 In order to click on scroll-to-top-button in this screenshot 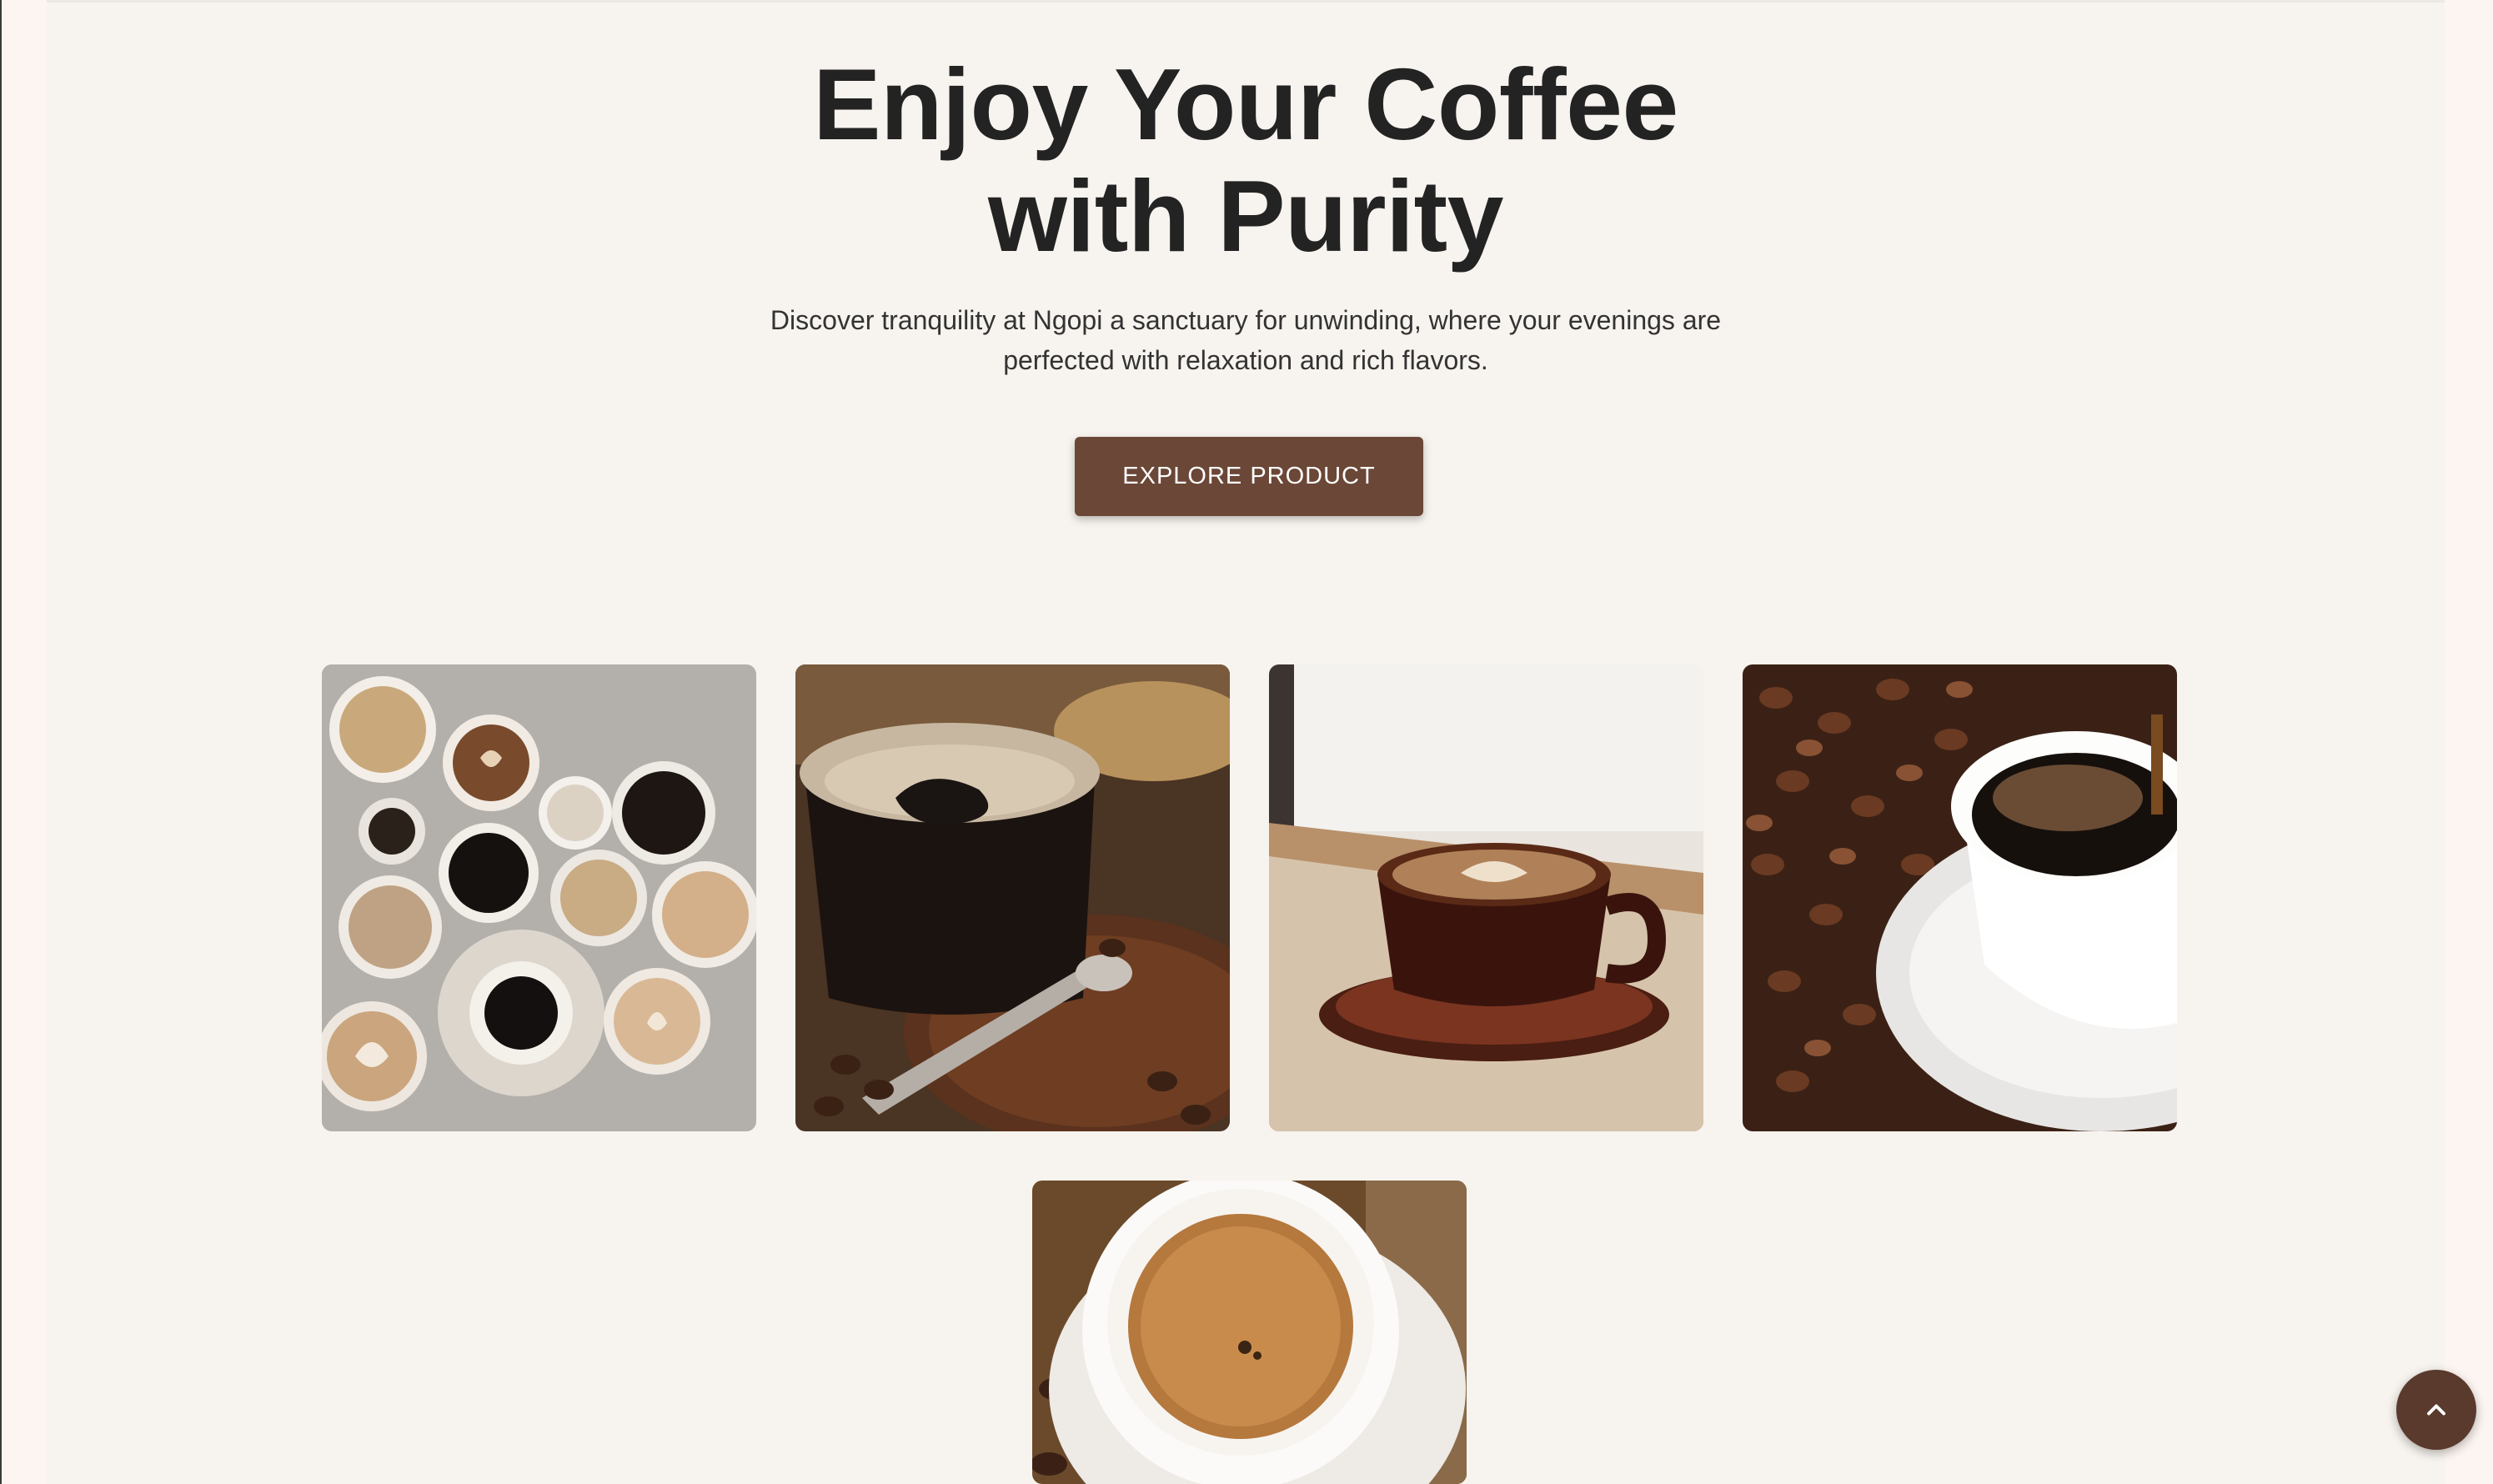, I will do `click(2436, 1410)`.